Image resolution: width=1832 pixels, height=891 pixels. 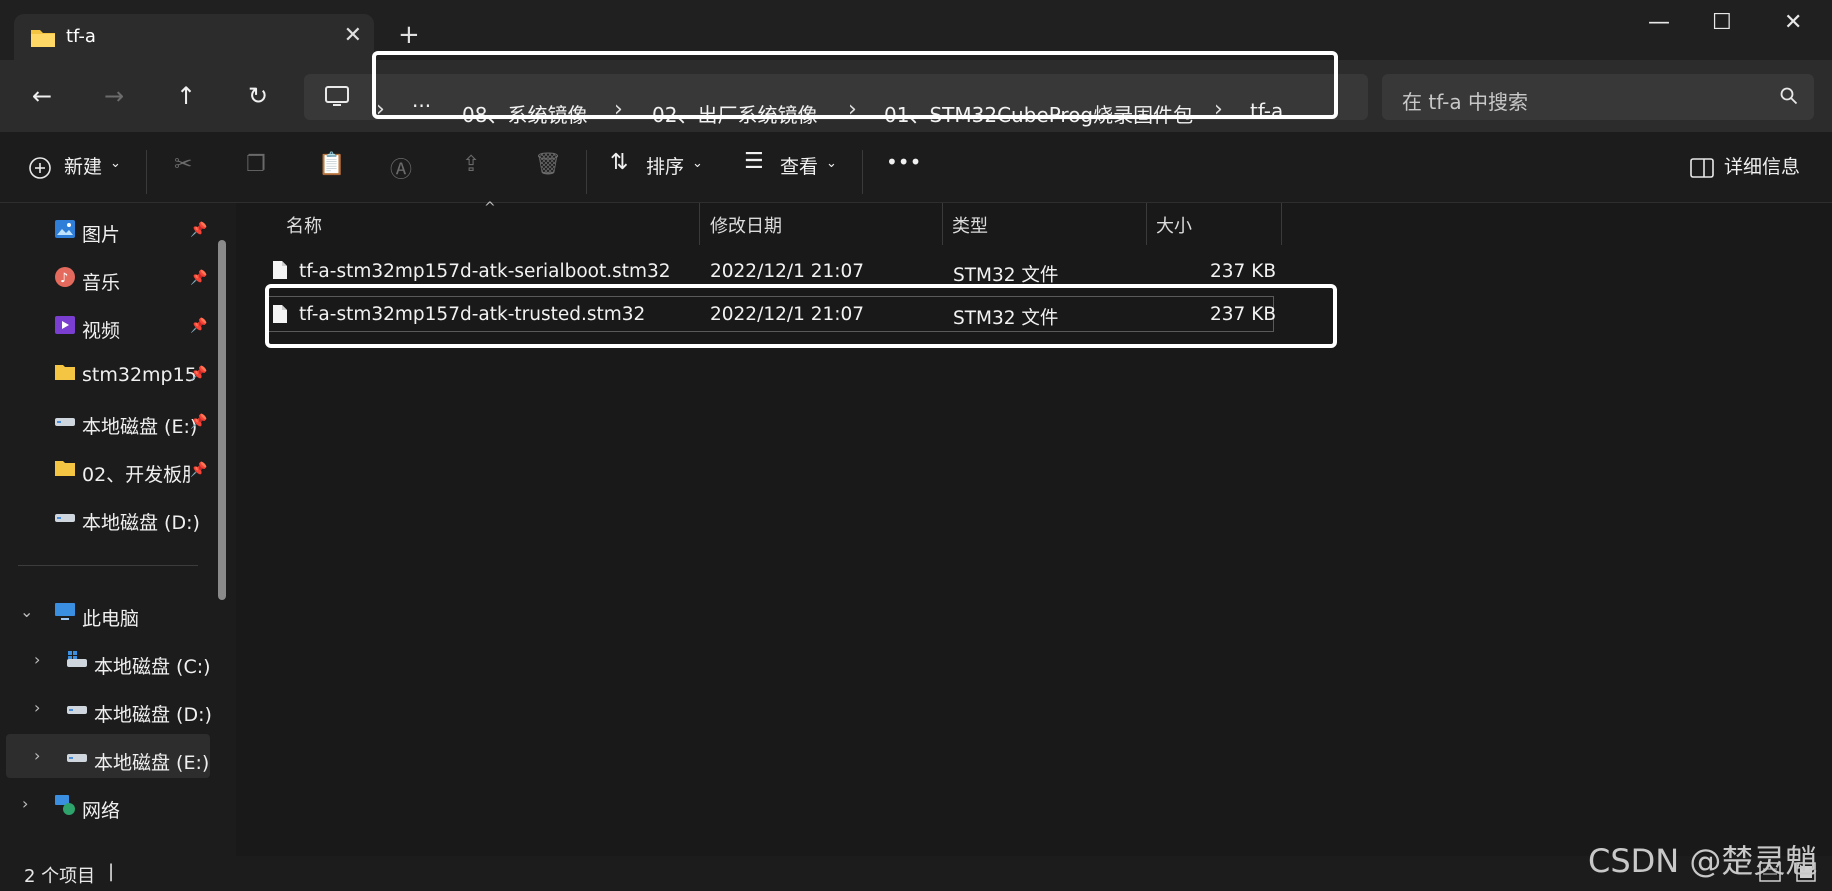 I want to click on cut-icon: ✂, so click(x=183, y=164).